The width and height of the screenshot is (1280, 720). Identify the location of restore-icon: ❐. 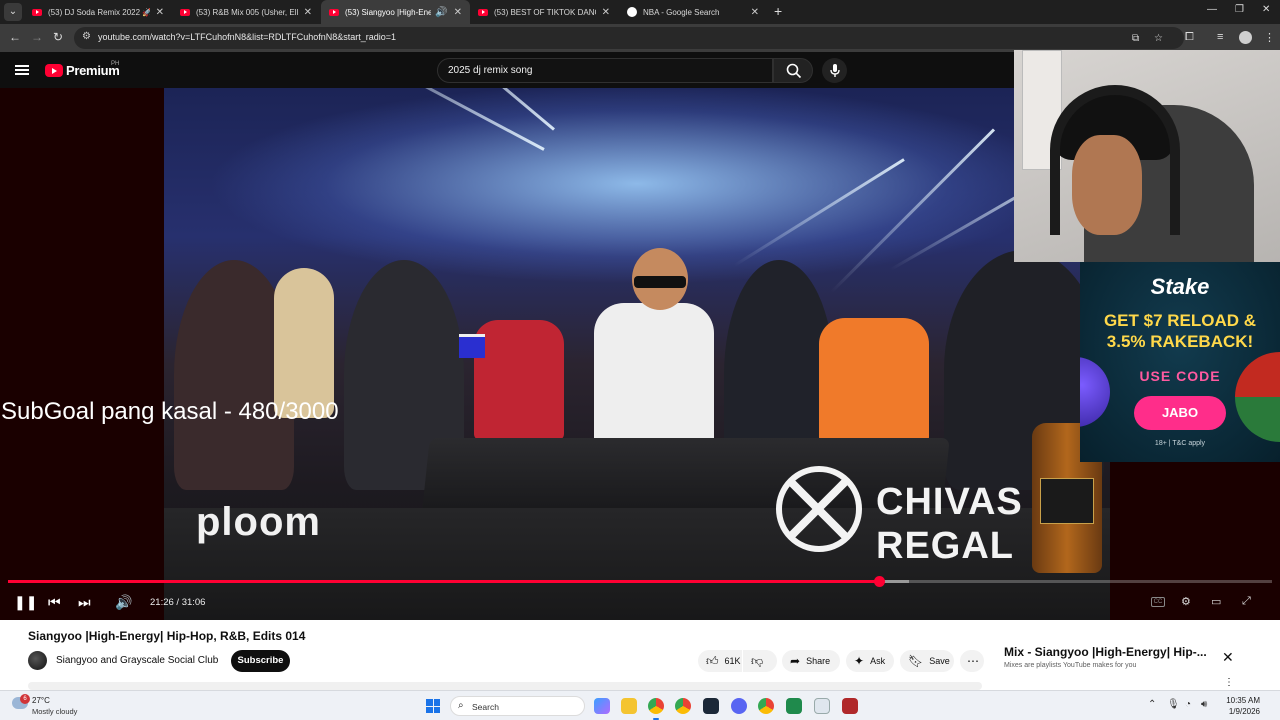
(1239, 9).